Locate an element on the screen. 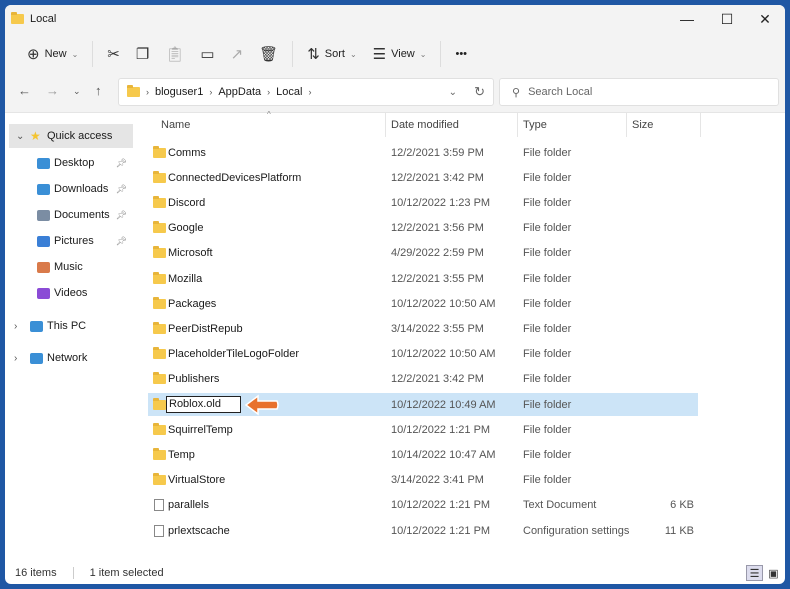  file-name: Publishers is located at coordinates (194, 379).